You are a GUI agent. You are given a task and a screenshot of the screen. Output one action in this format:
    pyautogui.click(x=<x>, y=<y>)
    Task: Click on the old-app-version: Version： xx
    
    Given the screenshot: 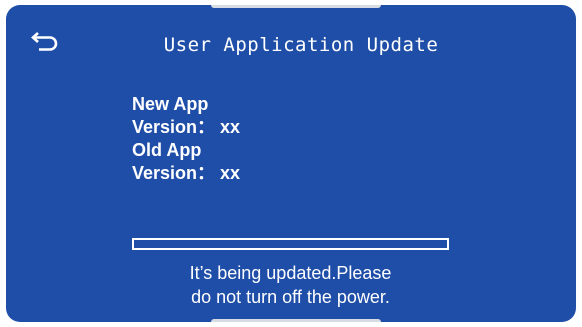 What is the action you would take?
    pyautogui.click(x=186, y=173)
    